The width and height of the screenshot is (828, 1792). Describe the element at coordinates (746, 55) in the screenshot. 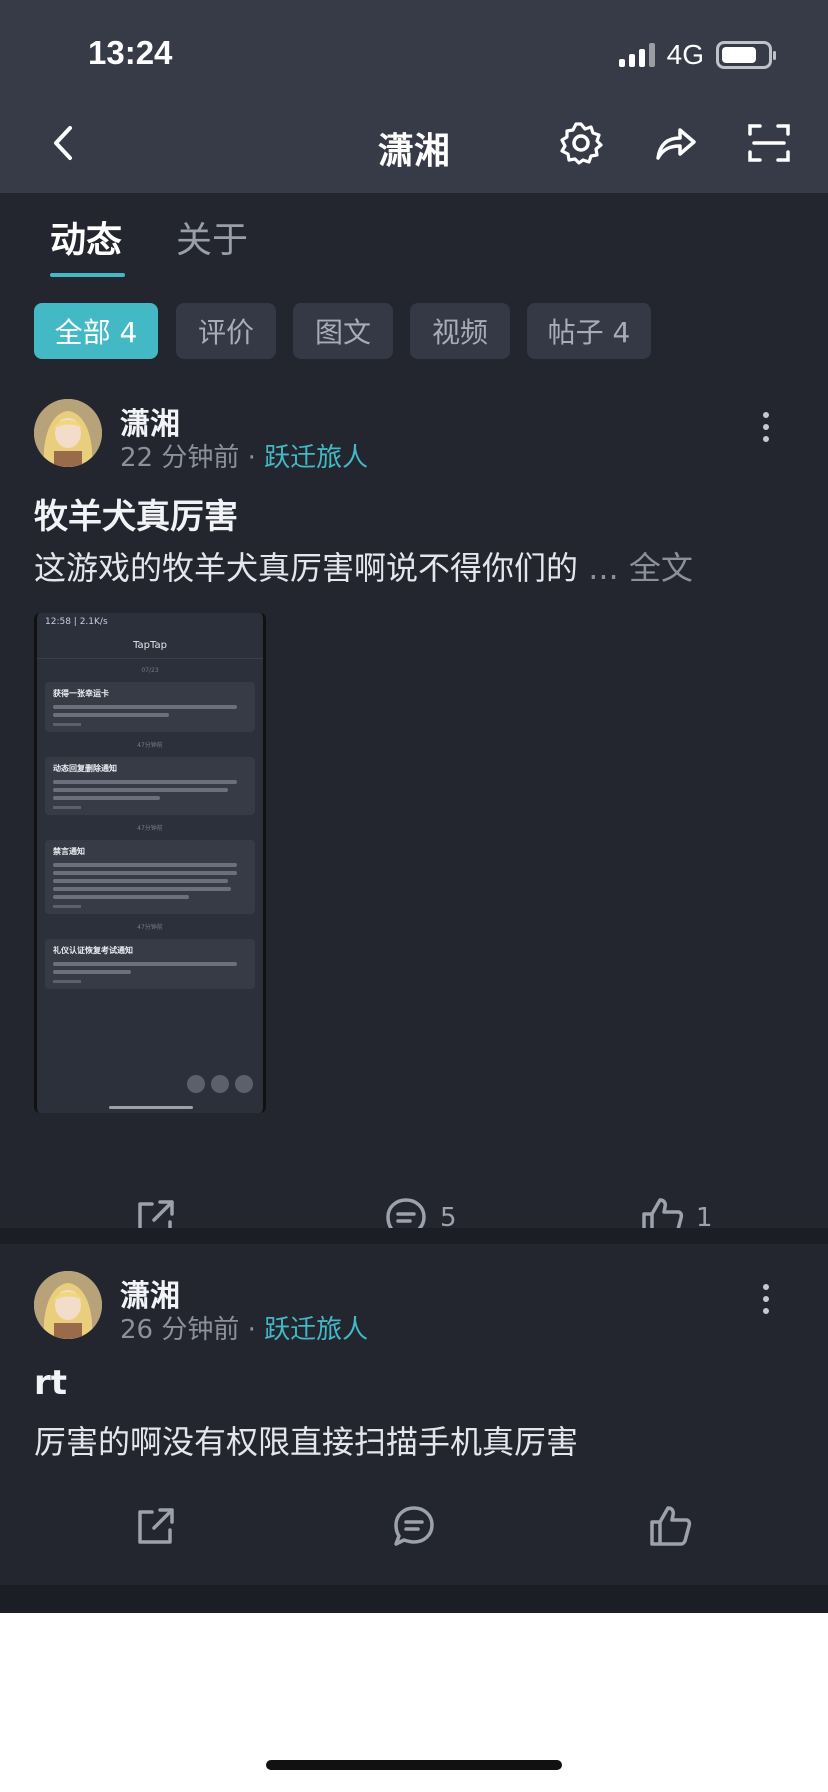

I see `battery-icon` at that location.